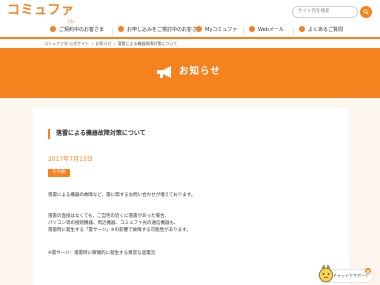 The width and height of the screenshot is (380, 285). Describe the element at coordinates (302, 28) in the screenshot. I see `question-icon` at that location.